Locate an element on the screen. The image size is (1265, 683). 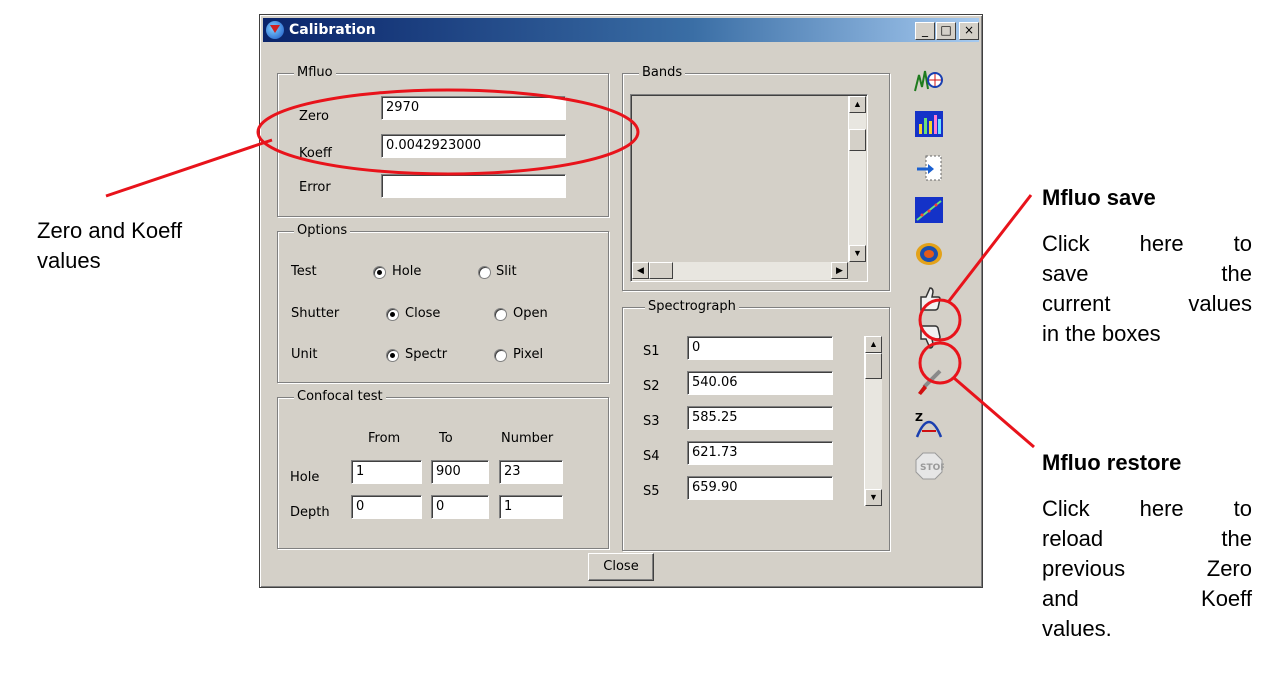
left-annotation-line1: Zero and Koeff is located at coordinates (110, 230).